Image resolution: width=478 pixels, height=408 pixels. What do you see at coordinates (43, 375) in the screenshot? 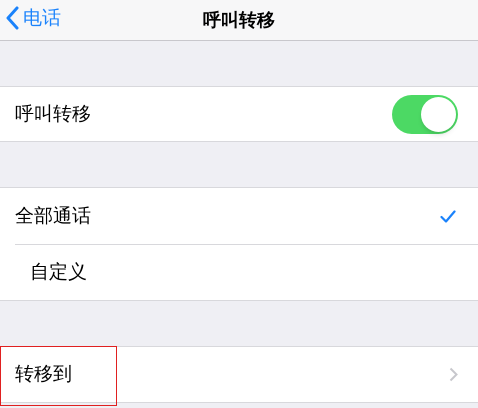
I see `row-label: 转移到` at bounding box center [43, 375].